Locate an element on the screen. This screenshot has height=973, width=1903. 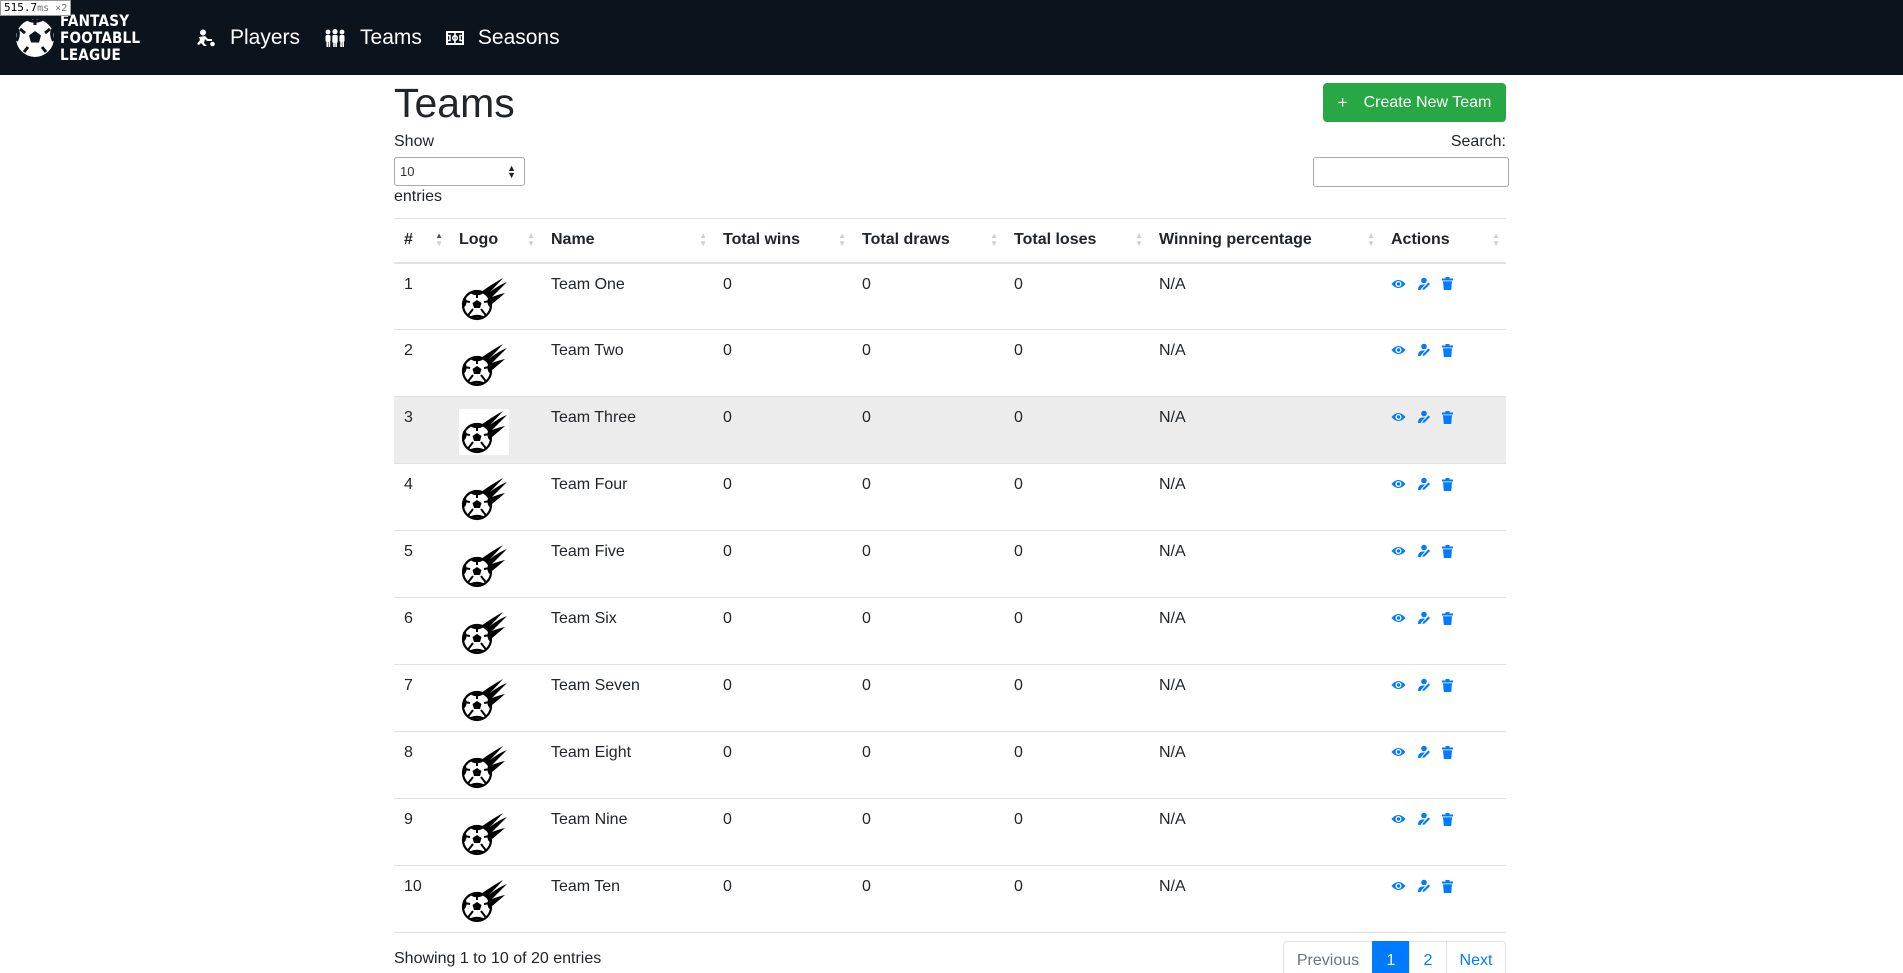
column-header-actions: Actions ▲ ▼ is located at coordinates (1443, 241).